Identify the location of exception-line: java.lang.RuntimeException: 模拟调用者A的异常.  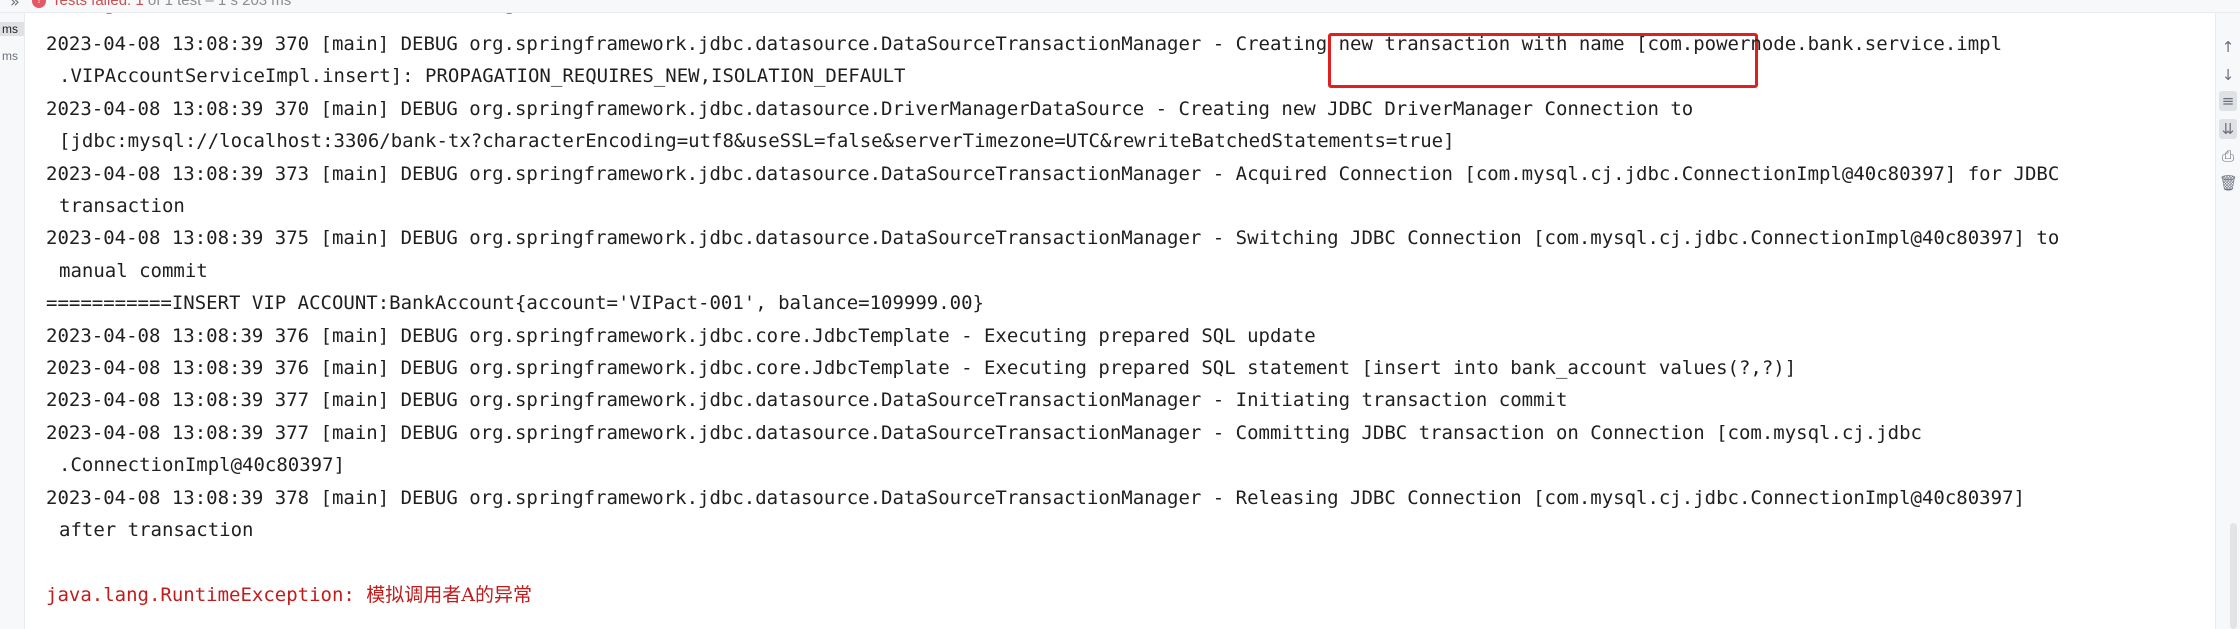
(289, 595).